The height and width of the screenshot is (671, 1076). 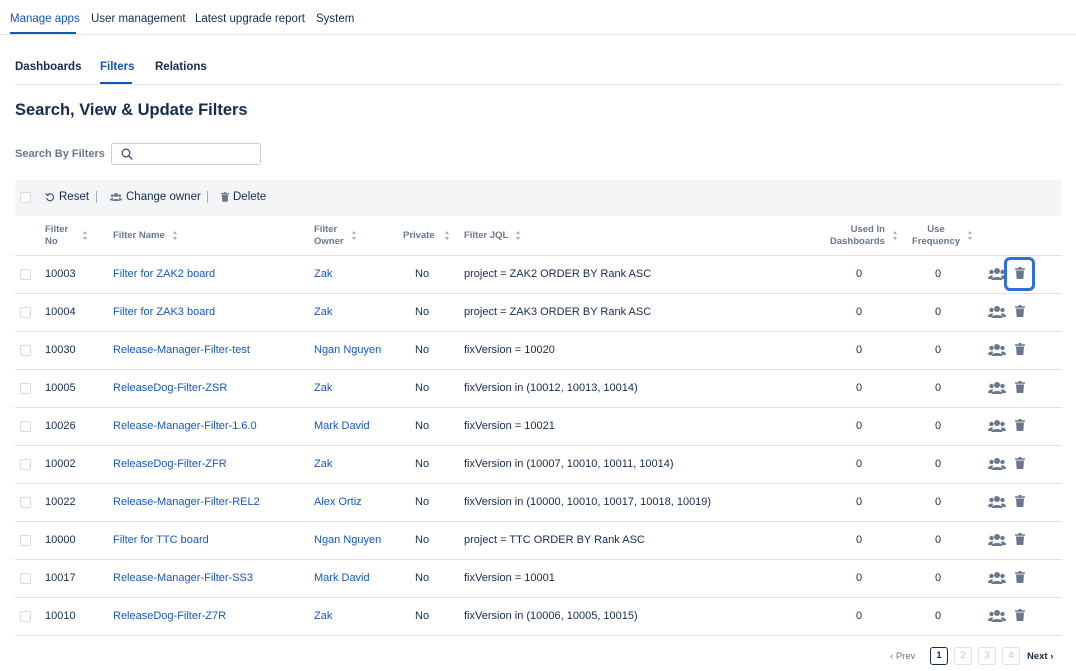 What do you see at coordinates (243, 197) in the screenshot?
I see `delete-button: Delete` at bounding box center [243, 197].